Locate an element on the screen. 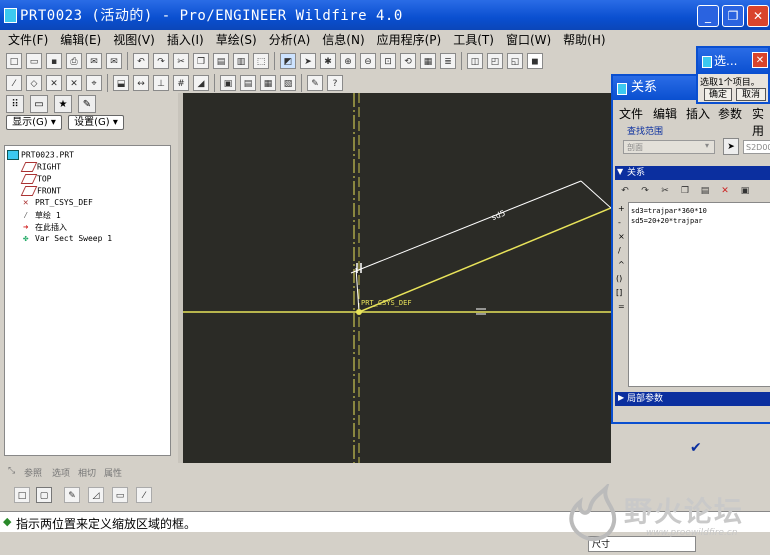  settings-dropdown: 设置(G) ▾ is located at coordinates (96, 122).